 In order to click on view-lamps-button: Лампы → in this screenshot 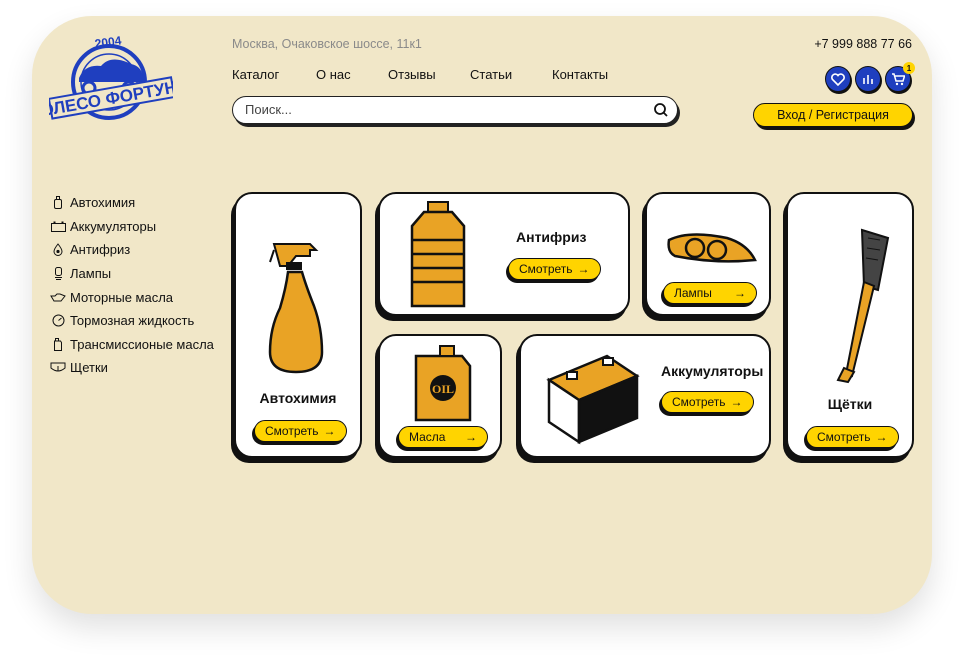, I will do `click(710, 293)`.